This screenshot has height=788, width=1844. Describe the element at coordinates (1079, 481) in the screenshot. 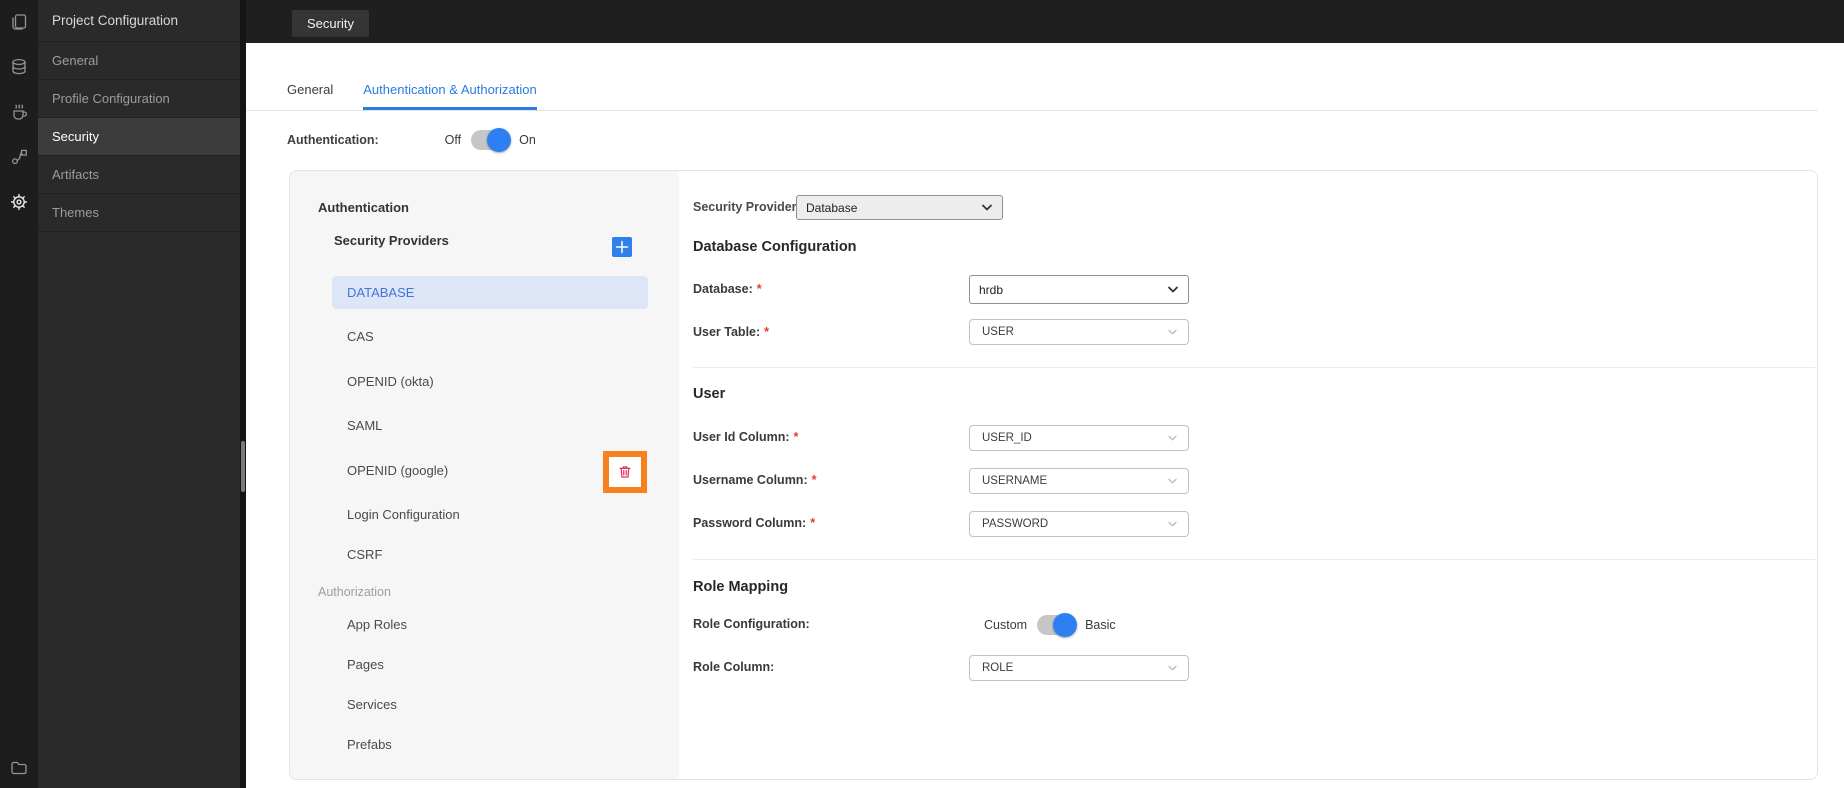

I see `username-column-select: USERNAME` at that location.